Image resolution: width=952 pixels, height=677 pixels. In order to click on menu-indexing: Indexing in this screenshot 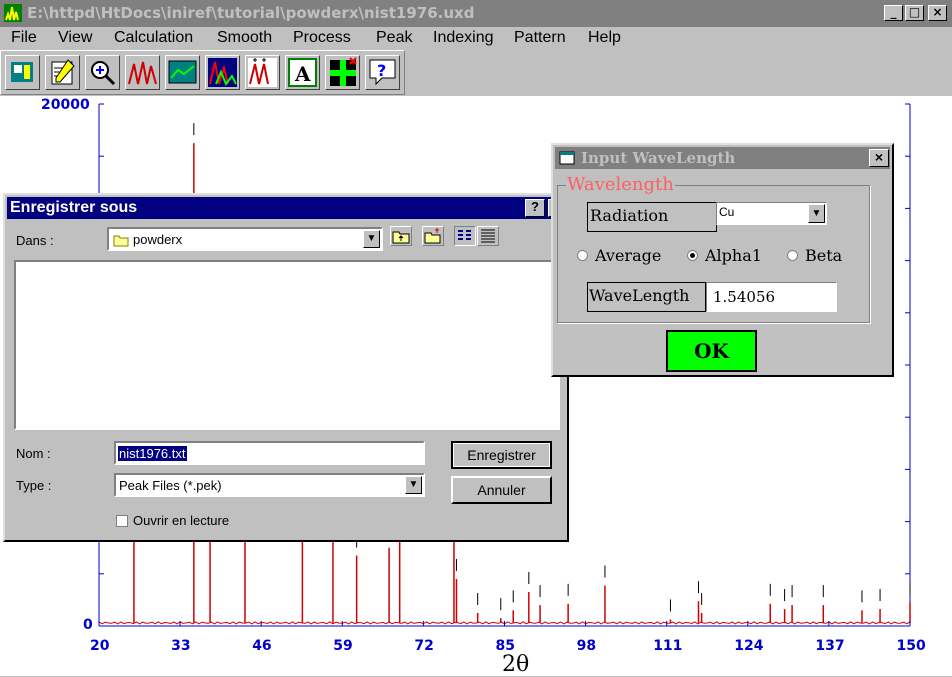, I will do `click(463, 38)`.